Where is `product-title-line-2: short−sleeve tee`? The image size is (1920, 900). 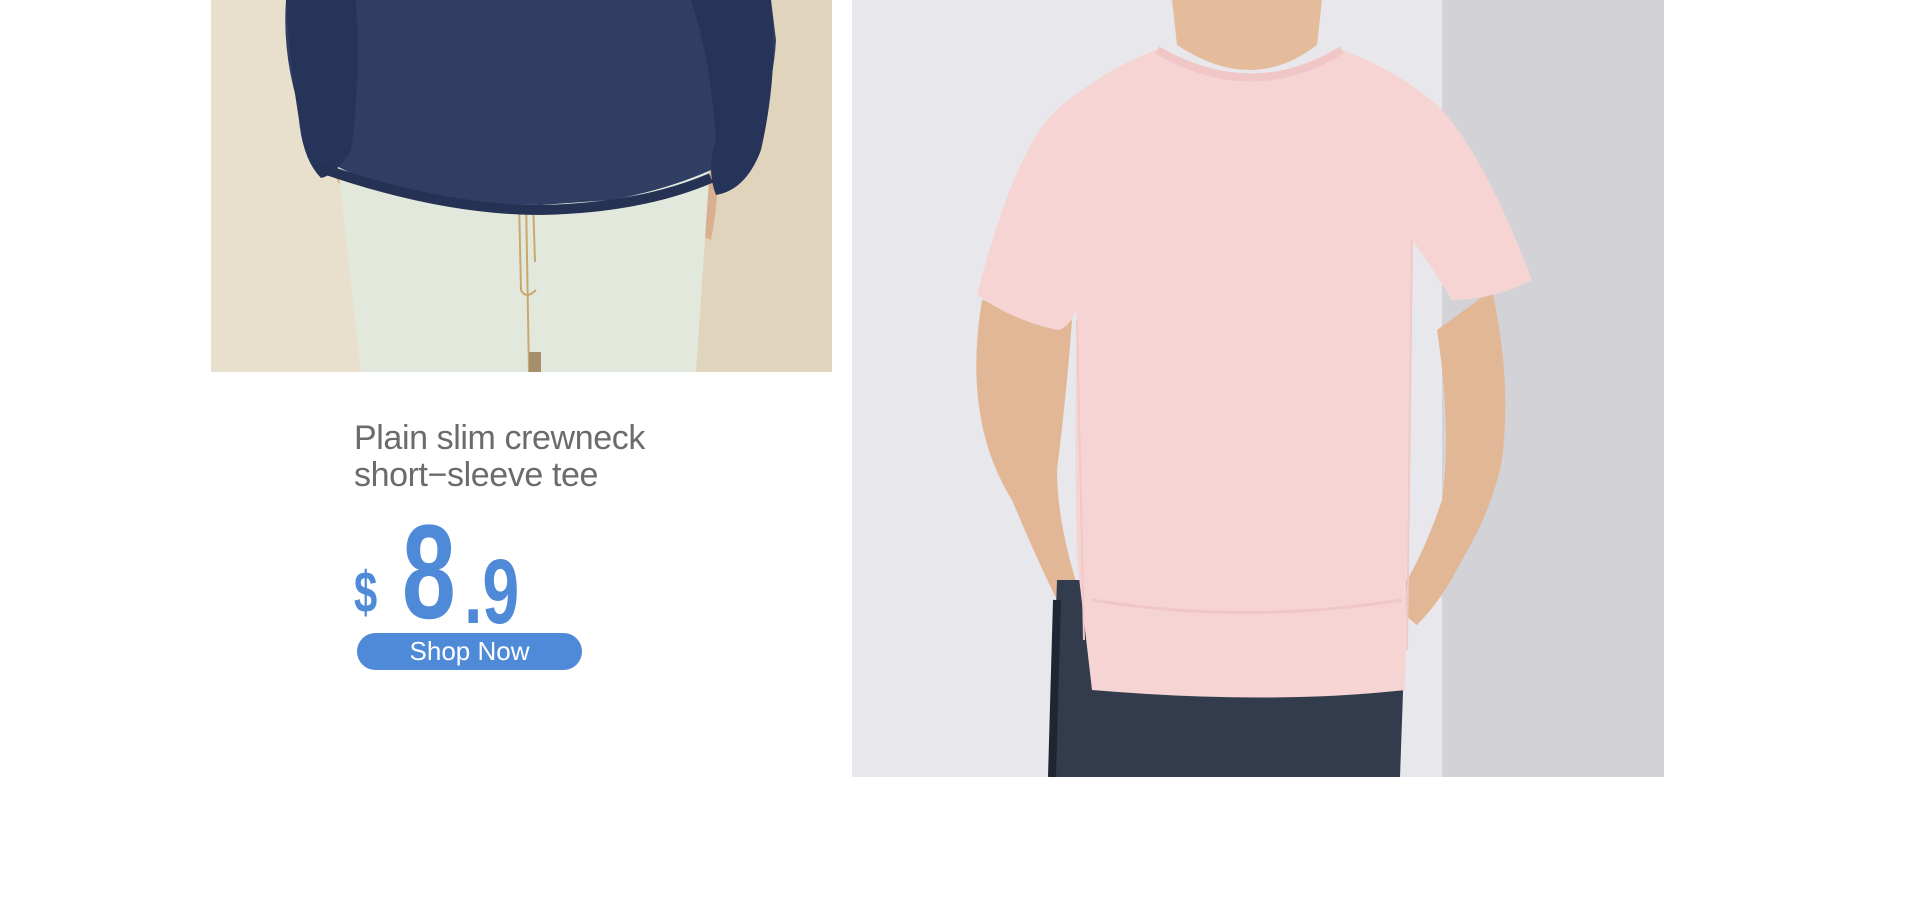
product-title-line-2: short−sleeve tee is located at coordinates (476, 475).